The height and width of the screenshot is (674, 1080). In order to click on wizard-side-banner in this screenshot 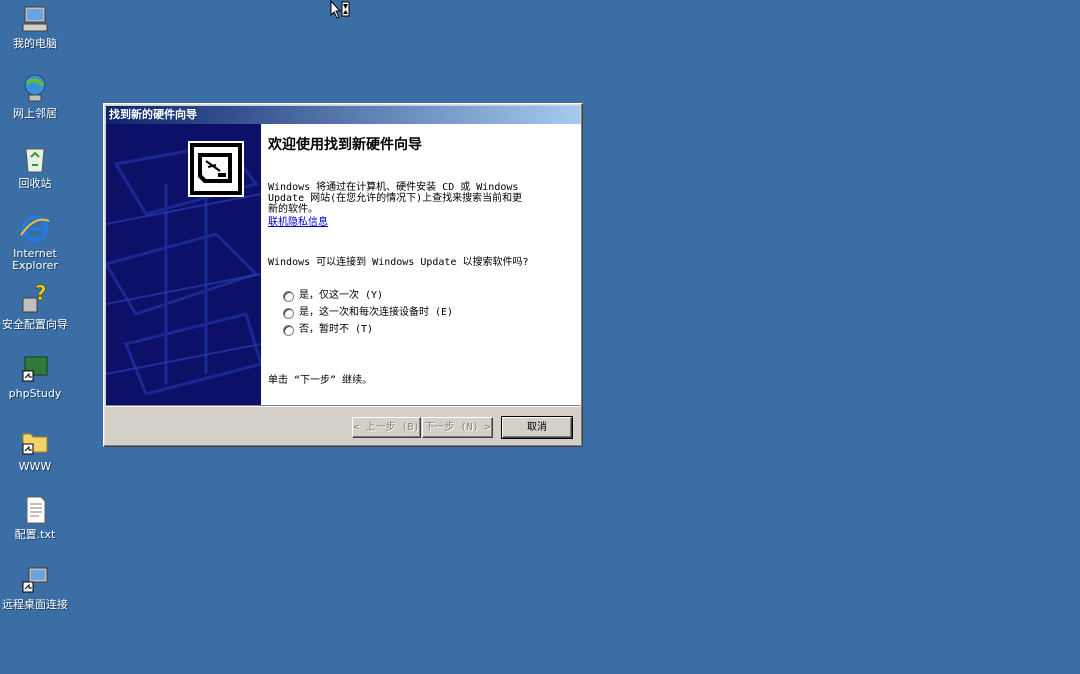, I will do `click(183, 264)`.